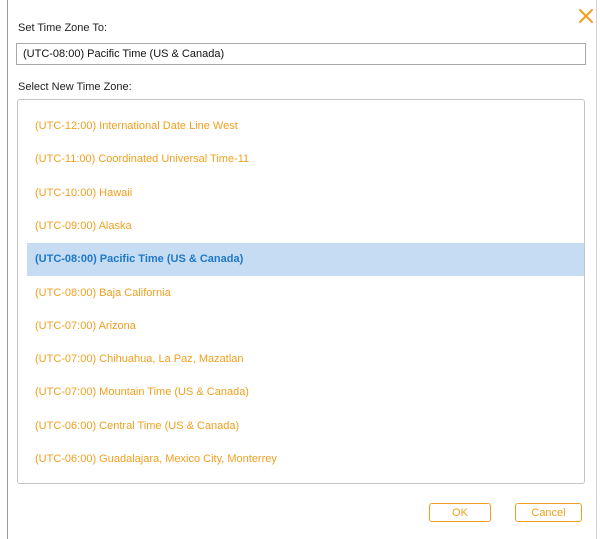  What do you see at coordinates (460, 512) in the screenshot?
I see `ok-button: OK` at bounding box center [460, 512].